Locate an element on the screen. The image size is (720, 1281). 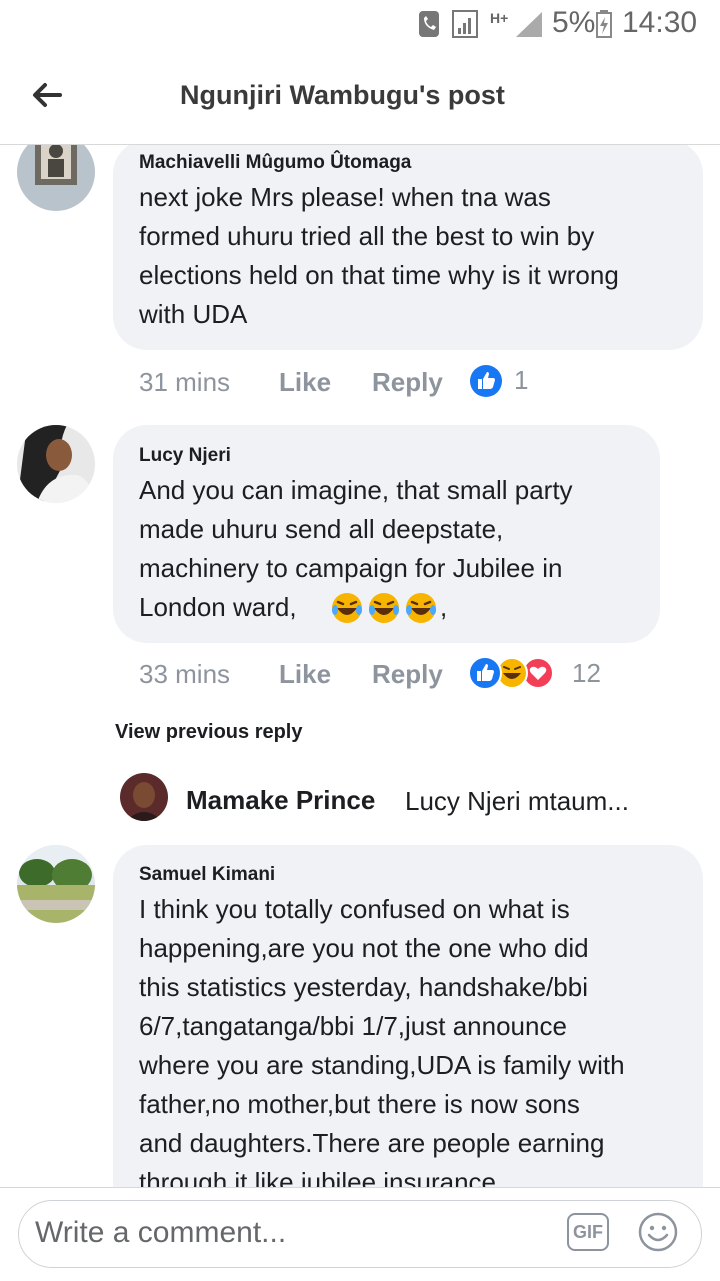
status-bar: H+ 5% 14:30 is located at coordinates (360, 24).